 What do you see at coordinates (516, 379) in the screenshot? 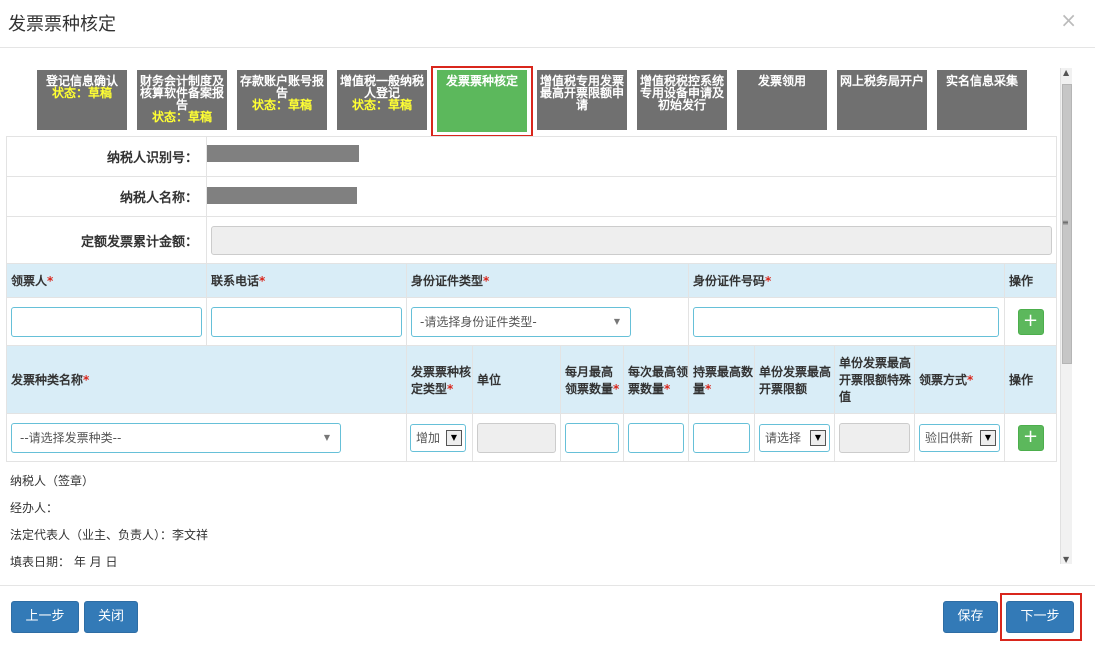
I see `header-unit: 单位` at bounding box center [516, 379].